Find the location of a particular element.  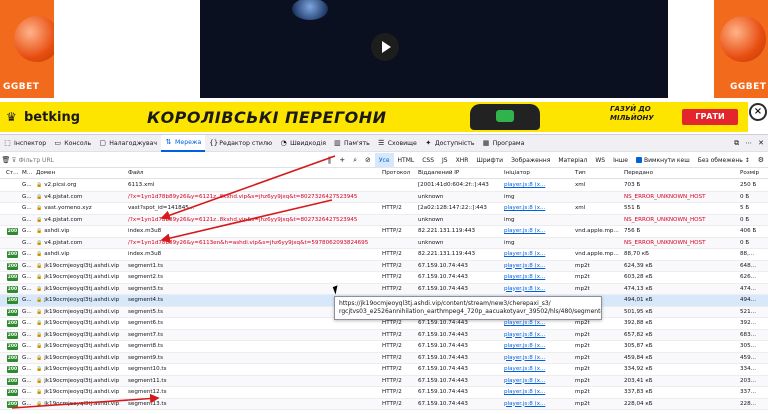

col-type: Тип is located at coordinates (580, 173).